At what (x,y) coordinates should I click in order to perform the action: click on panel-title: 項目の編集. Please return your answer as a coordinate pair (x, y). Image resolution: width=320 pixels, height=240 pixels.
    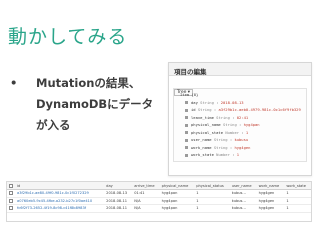
    Looking at the image, I should click on (240, 69).